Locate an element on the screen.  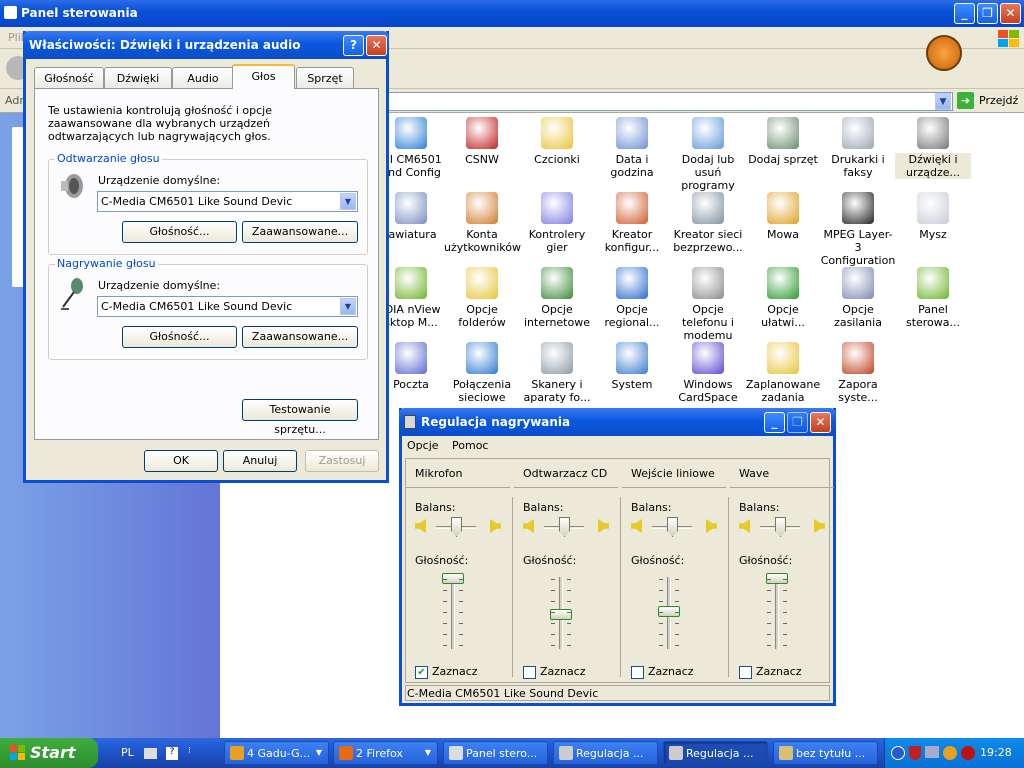
control-panel-item: Zaplanowane zadania is located at coordinates (783, 373).